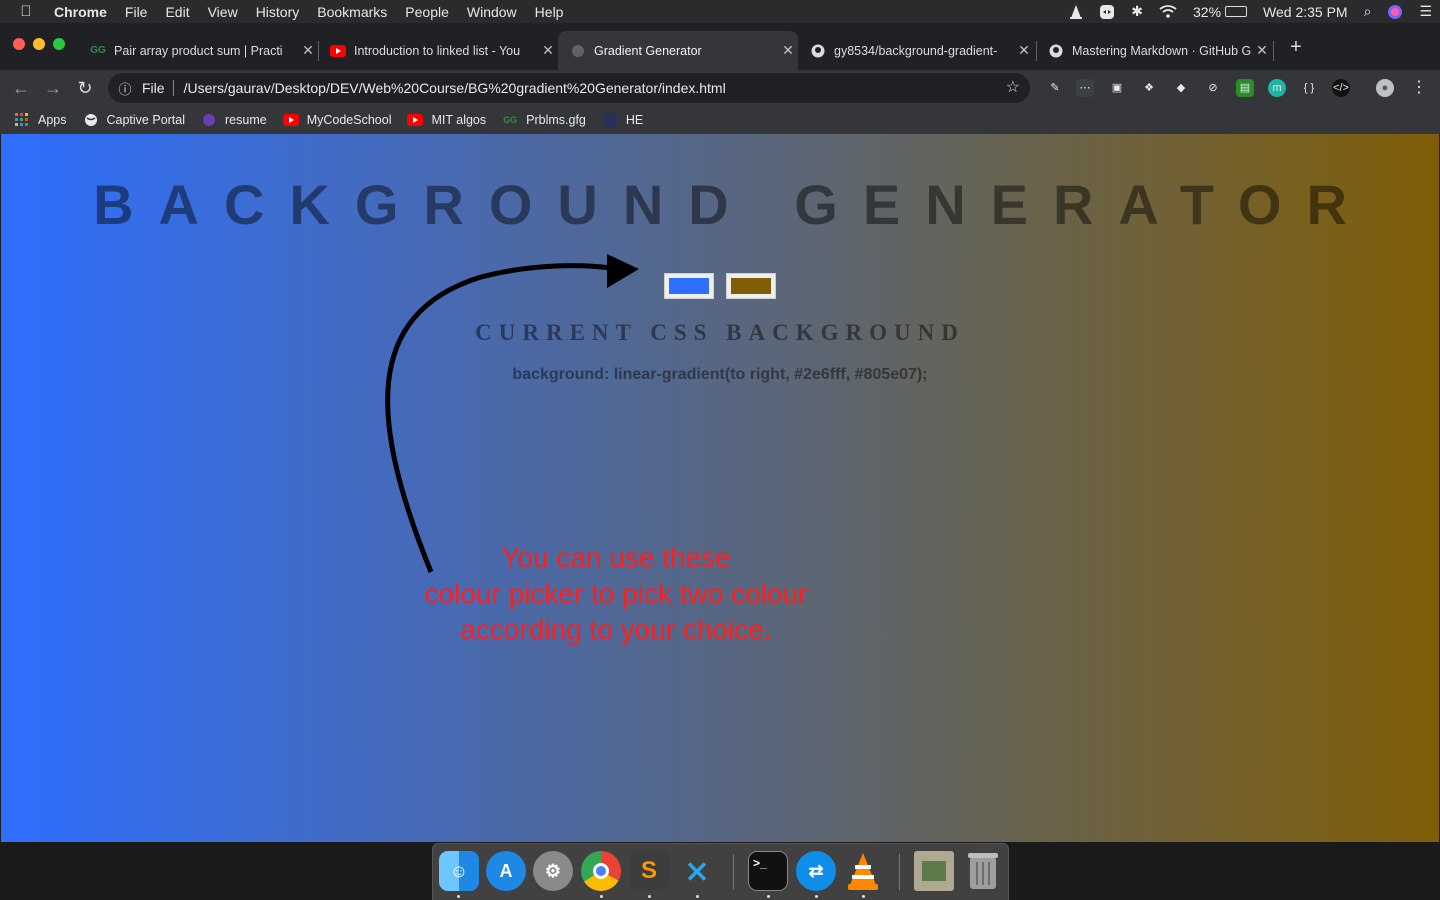 This screenshot has width=1440, height=900. I want to click on tab-title: Pair array product sum | Practi, so click(198, 50).